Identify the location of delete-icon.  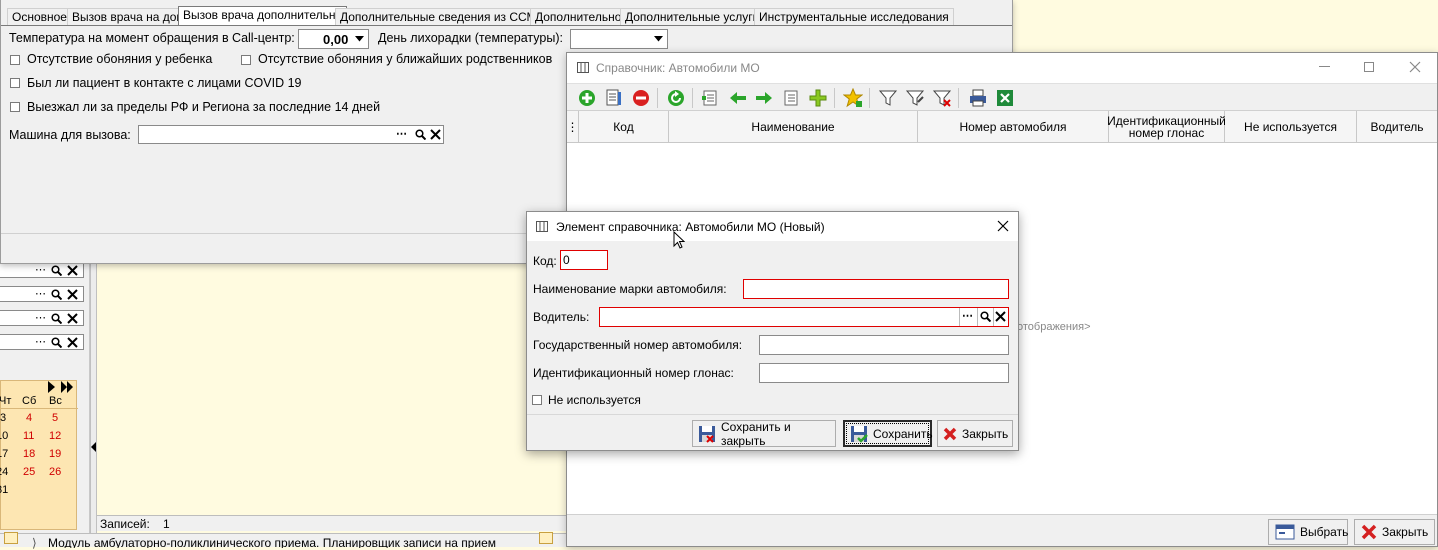
(641, 98).